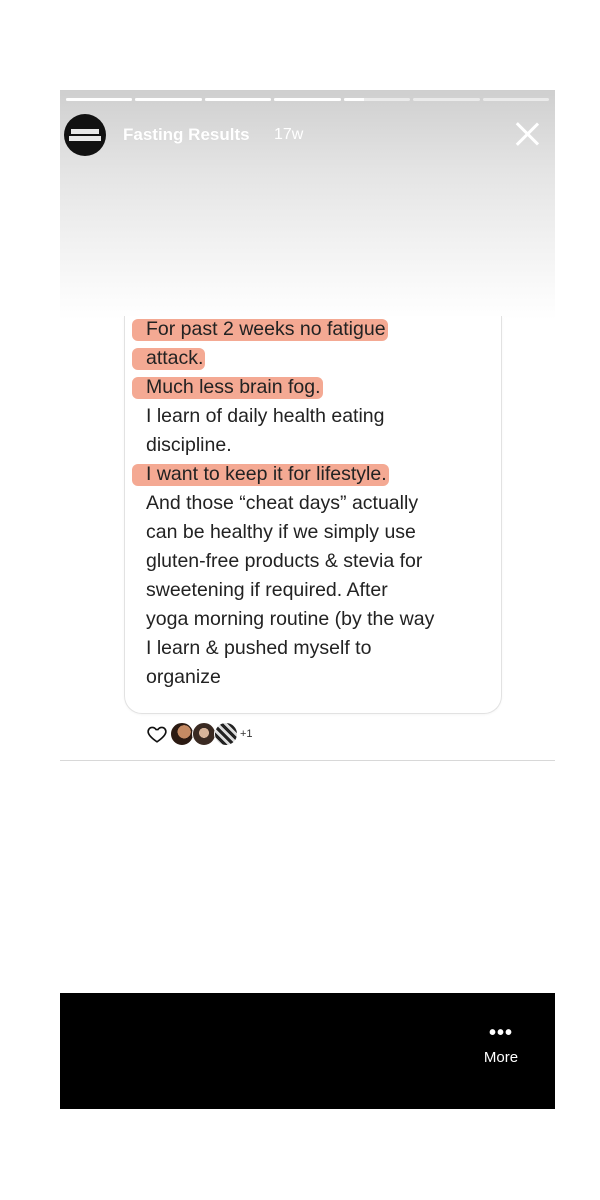 The image size is (600, 1200). Describe the element at coordinates (246, 734) in the screenshot. I see `reactions-extra-count: +1` at that location.